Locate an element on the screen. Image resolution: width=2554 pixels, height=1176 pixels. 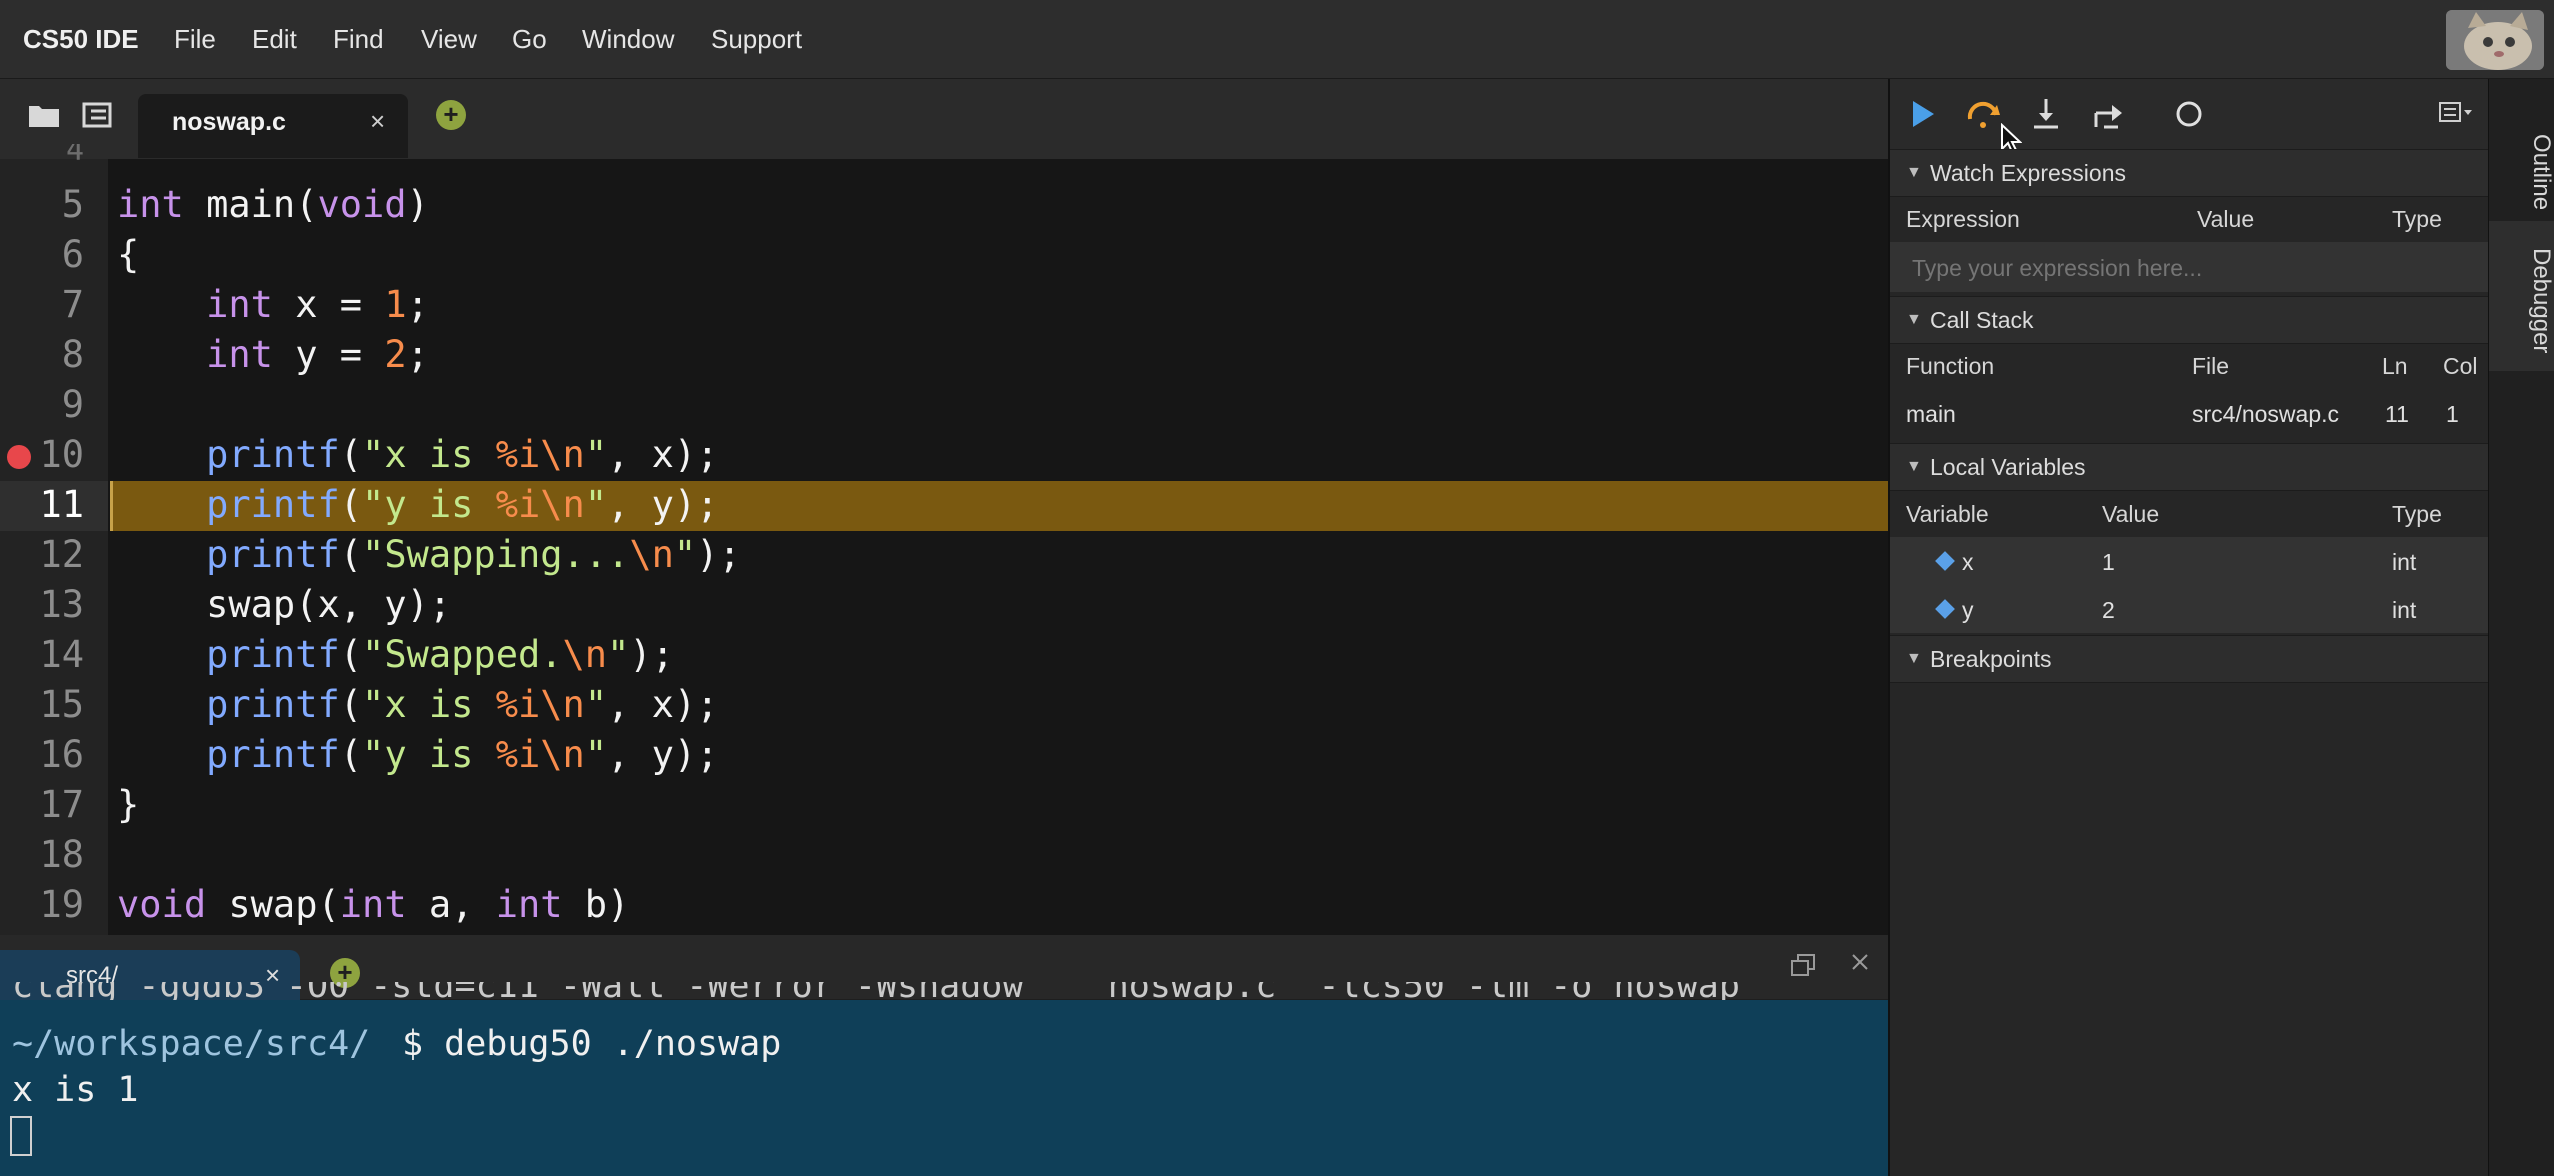
section-title: Watch Expressions is located at coordinates (2028, 173).